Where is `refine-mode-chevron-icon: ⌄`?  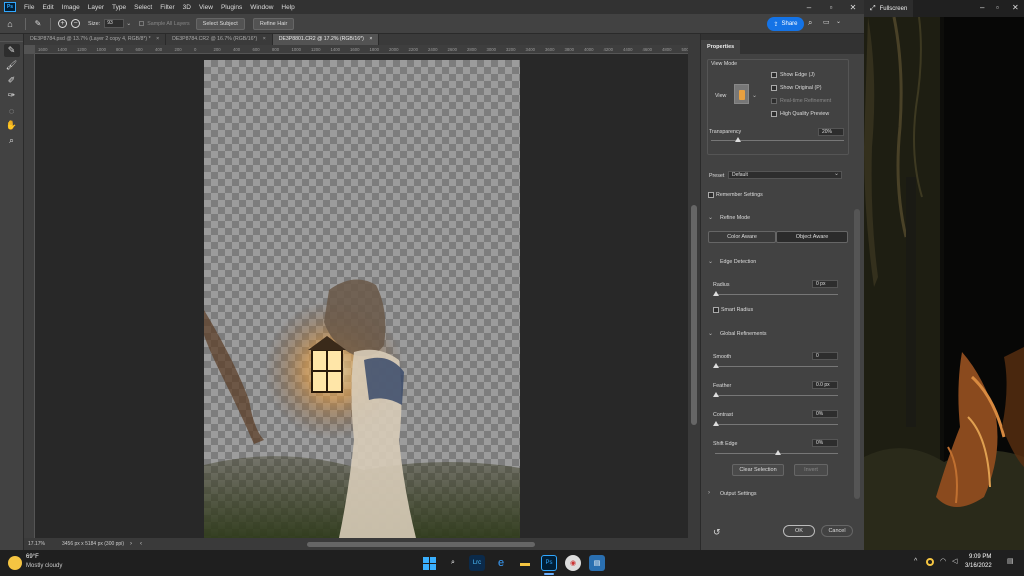 refine-mode-chevron-icon: ⌄ is located at coordinates (710, 217).